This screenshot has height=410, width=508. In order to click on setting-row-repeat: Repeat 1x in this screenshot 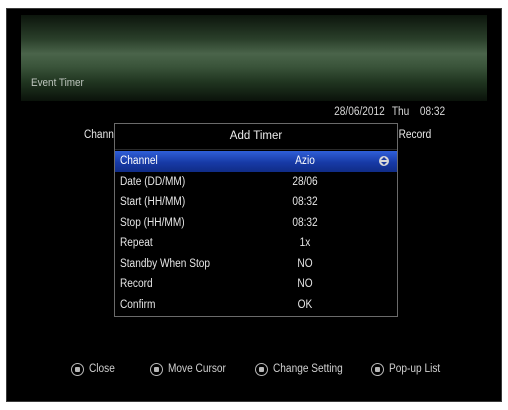, I will do `click(256, 243)`.